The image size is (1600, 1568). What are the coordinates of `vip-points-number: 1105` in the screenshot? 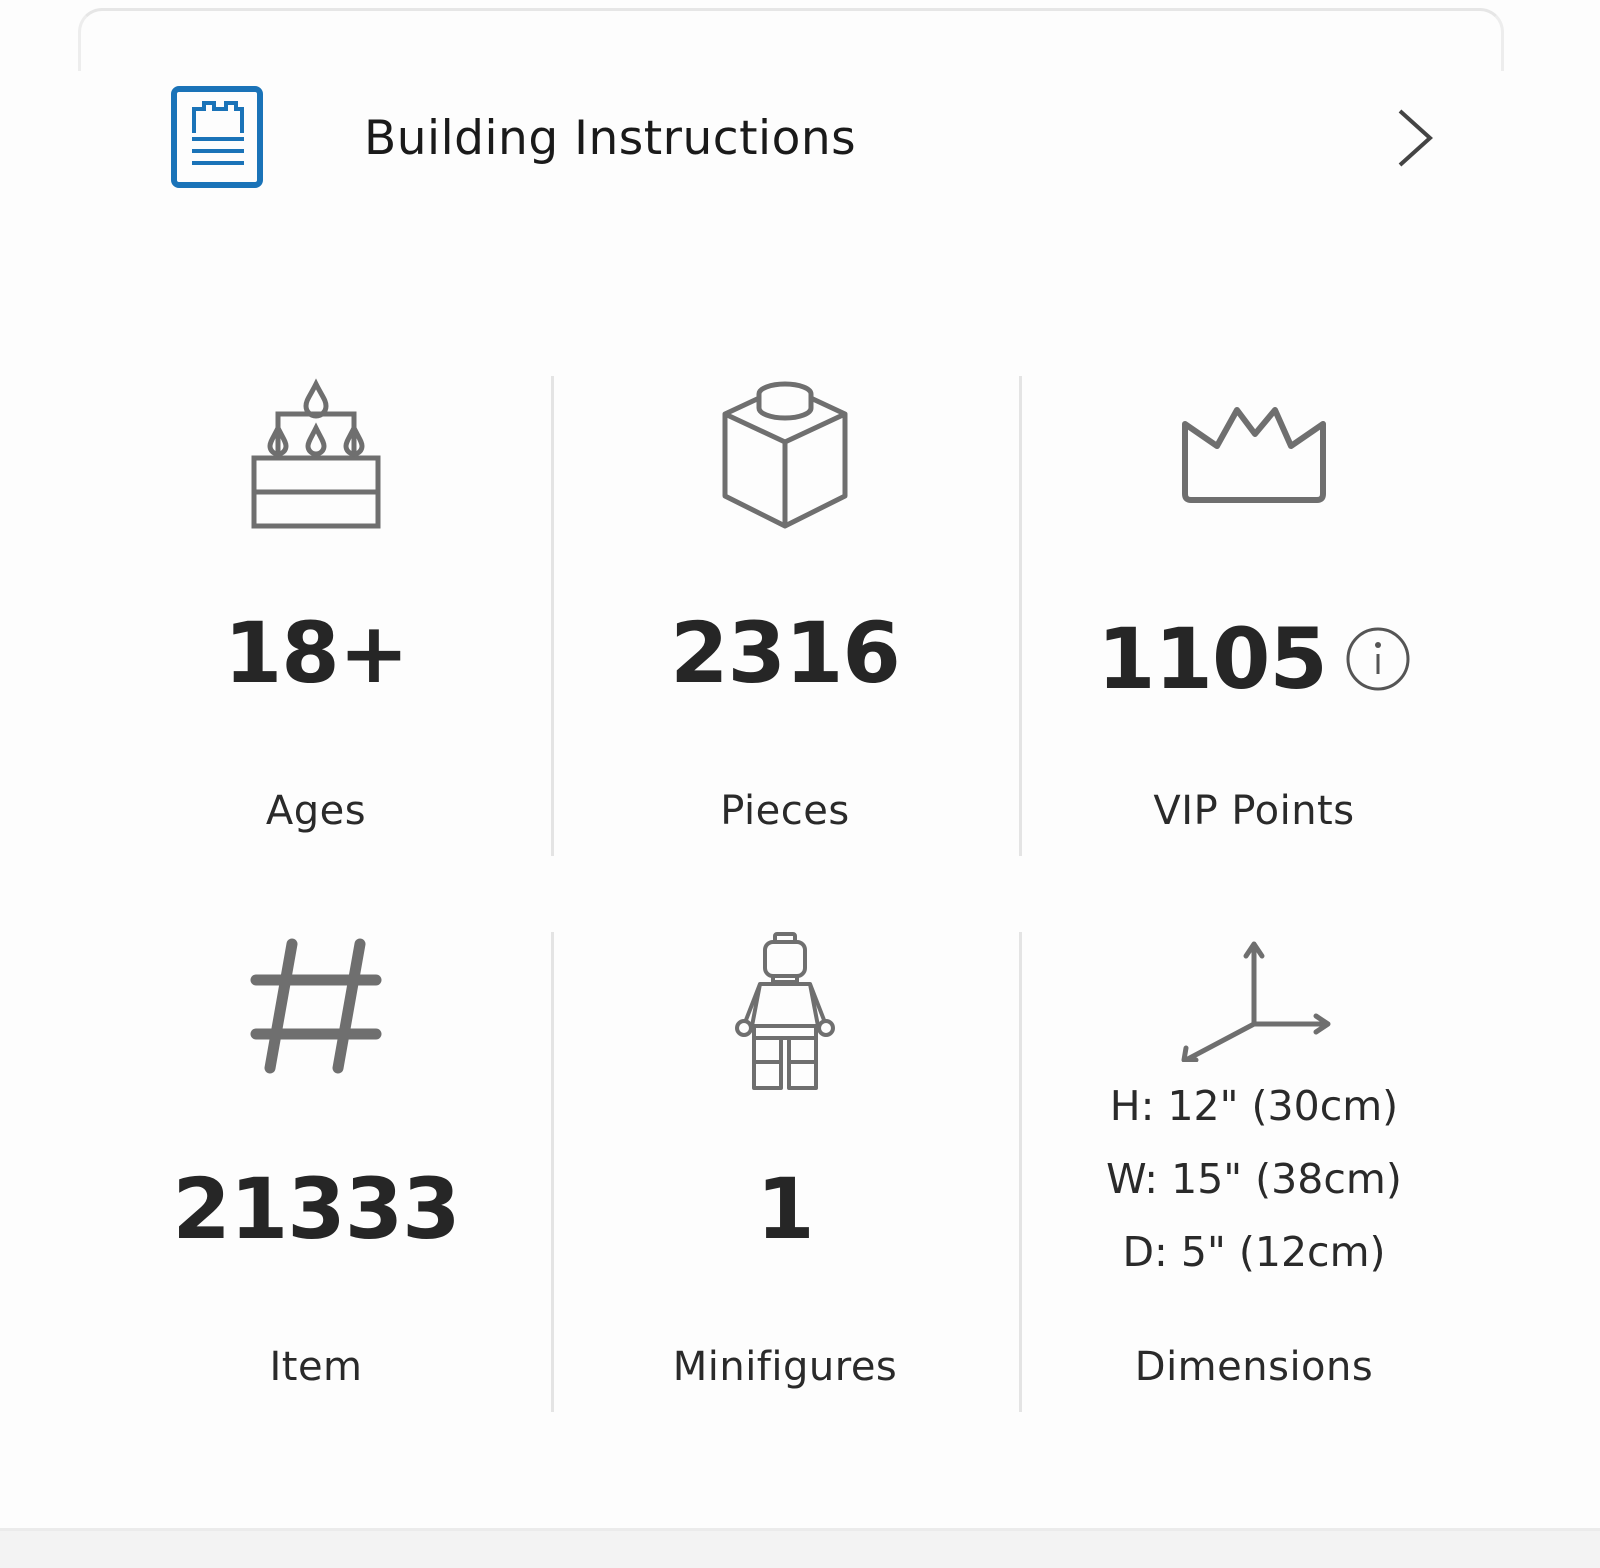 It's located at (1212, 659).